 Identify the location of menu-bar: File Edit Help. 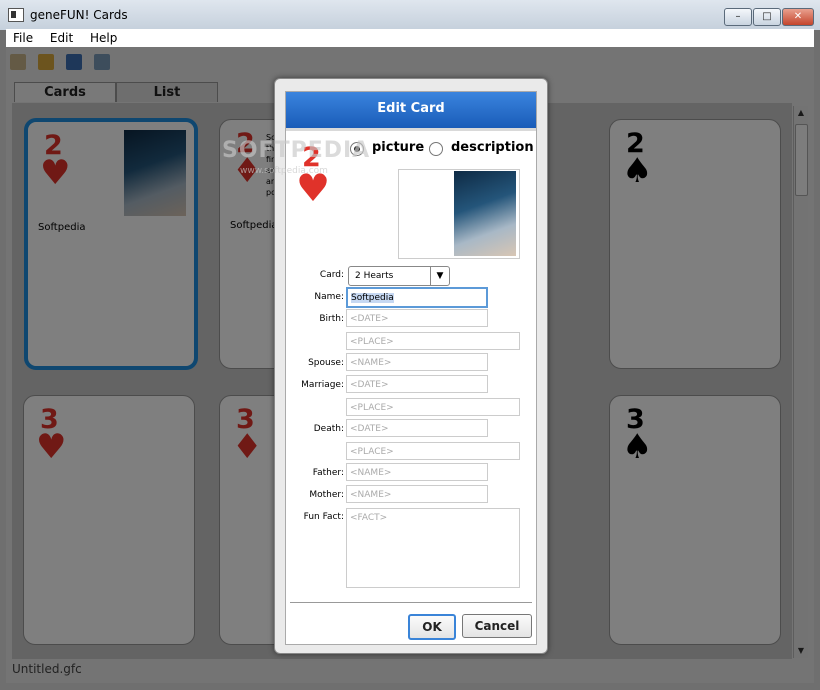
(410, 38).